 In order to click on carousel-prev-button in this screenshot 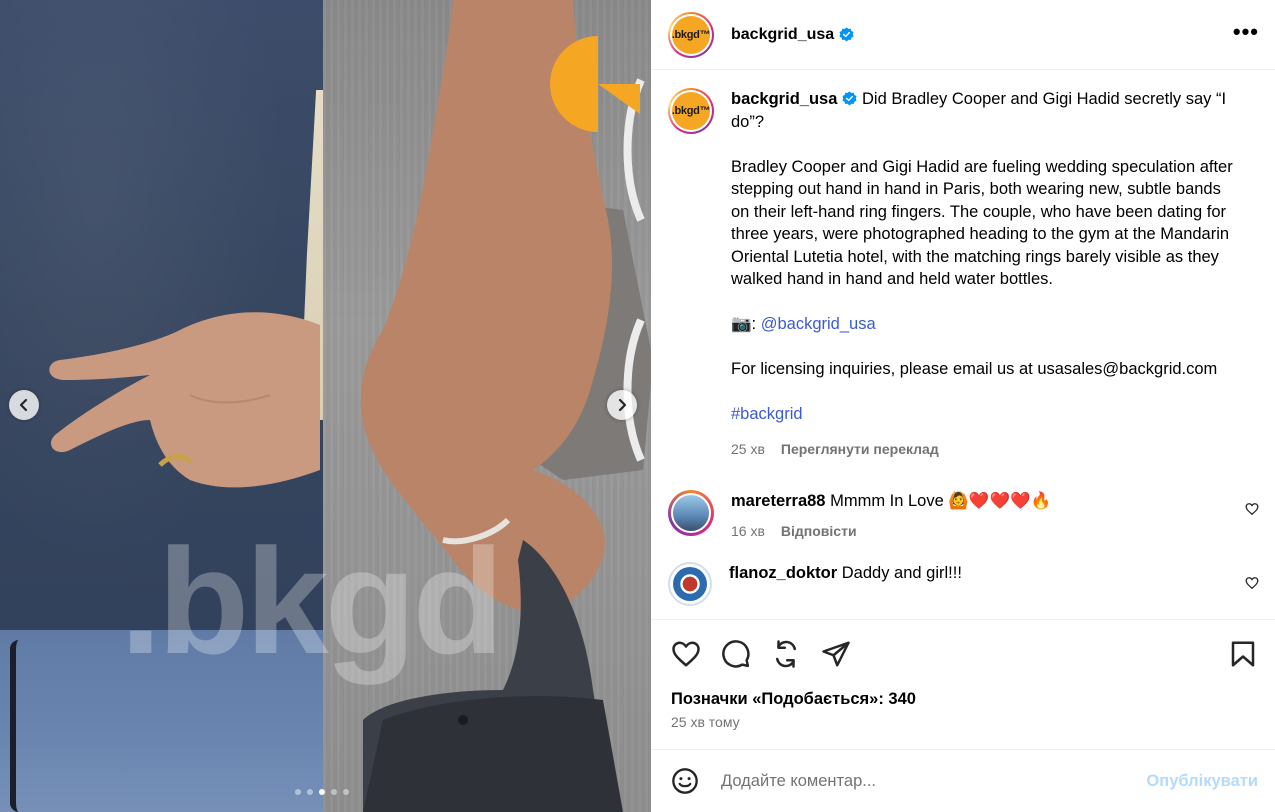, I will do `click(24, 405)`.